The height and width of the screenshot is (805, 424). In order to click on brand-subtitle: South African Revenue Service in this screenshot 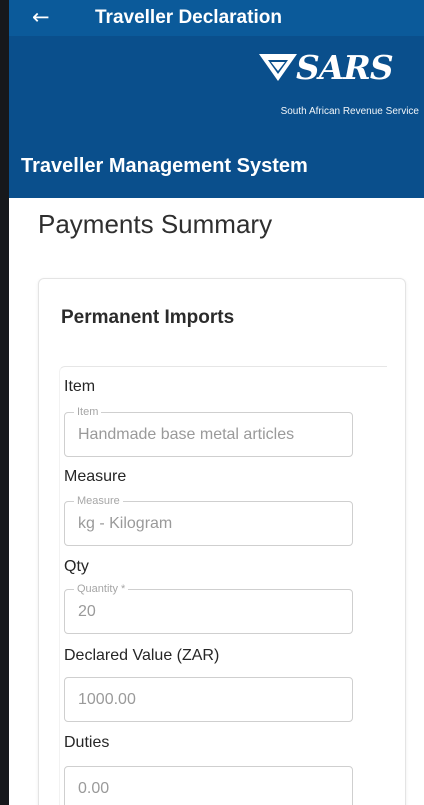, I will do `click(349, 111)`.